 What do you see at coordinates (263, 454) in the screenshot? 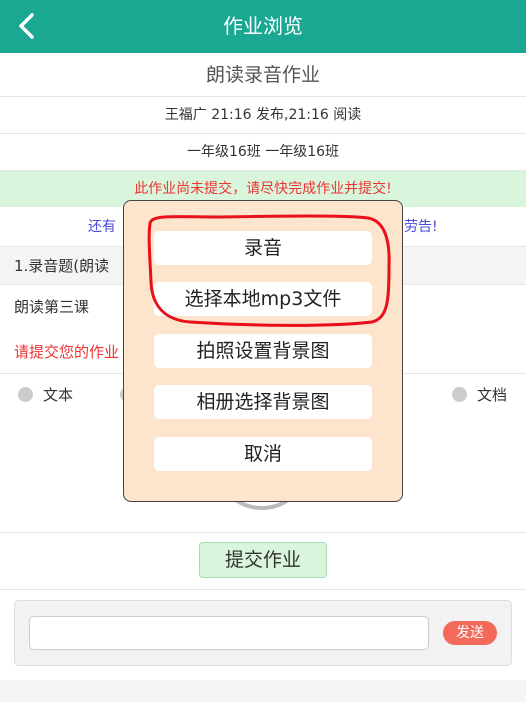
I see `cancel-option: 取消` at bounding box center [263, 454].